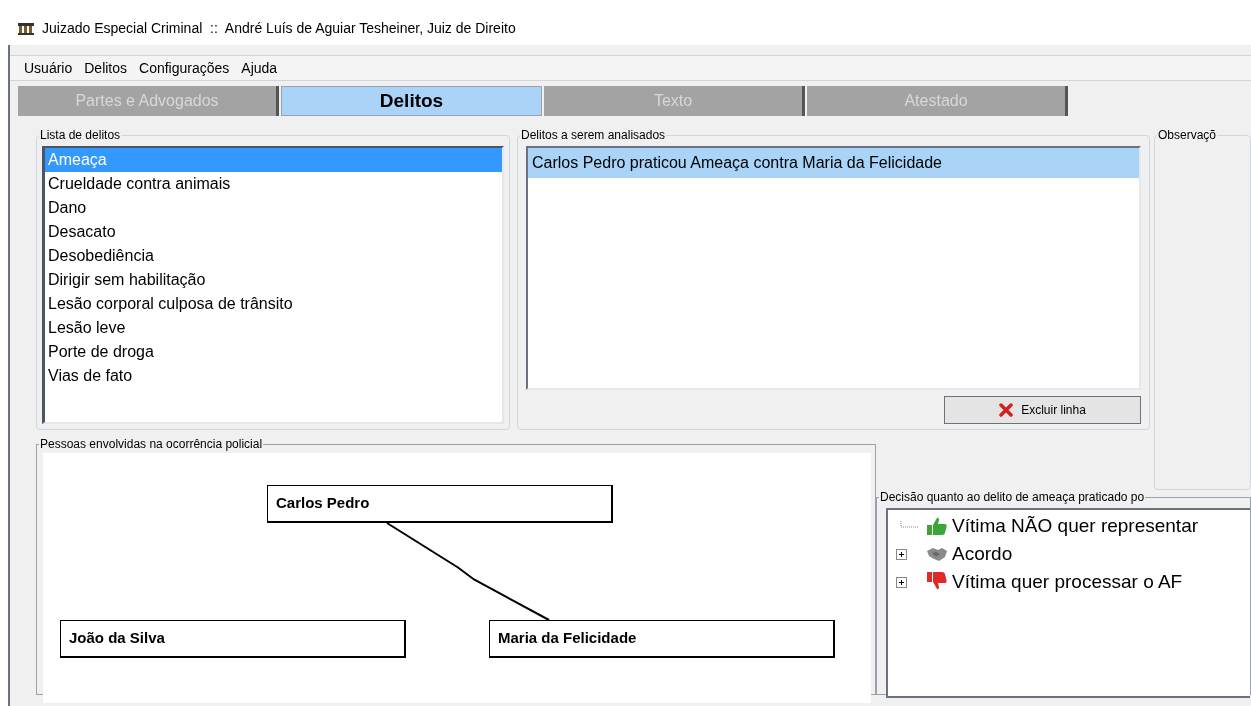 The image size is (1251, 706). I want to click on group-title: Pessoas envolvidas na ocorrência policial, so click(151, 444).